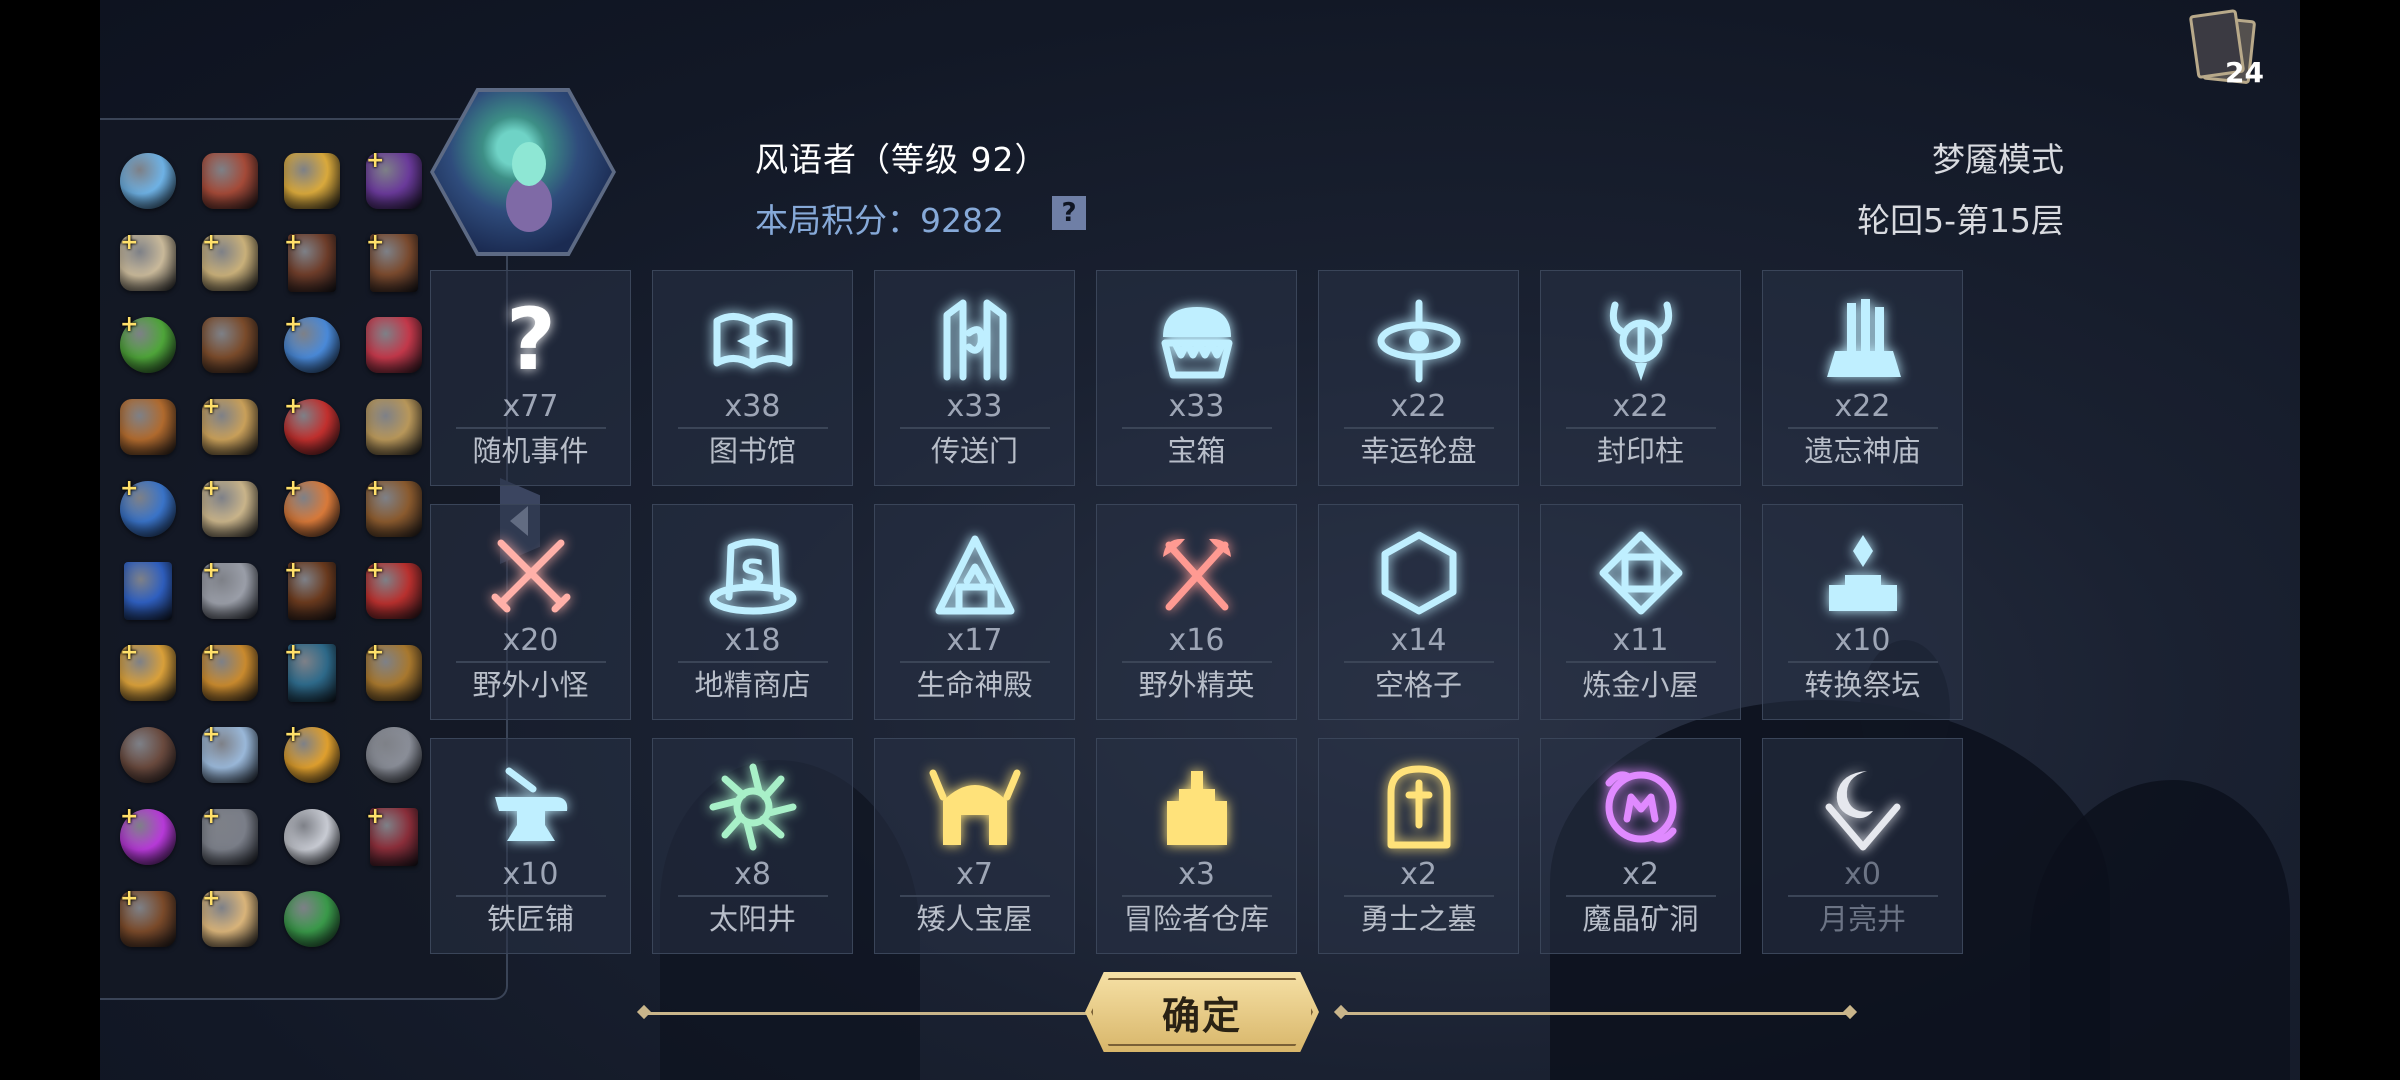 This screenshot has width=2400, height=1080. Describe the element at coordinates (530, 846) in the screenshot. I see `event-cell: x10 铁匠铺` at that location.